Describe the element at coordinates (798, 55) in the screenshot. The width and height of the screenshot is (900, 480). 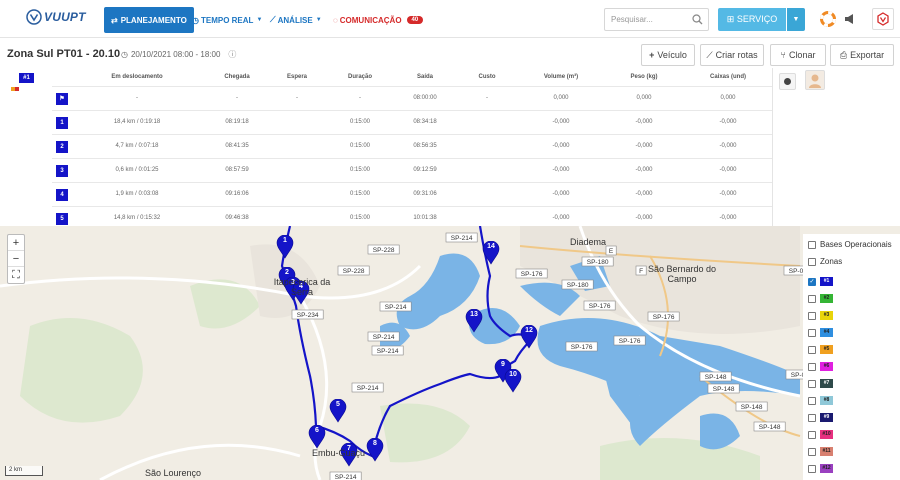
I see `clone-button: ⑂ Clonar` at that location.